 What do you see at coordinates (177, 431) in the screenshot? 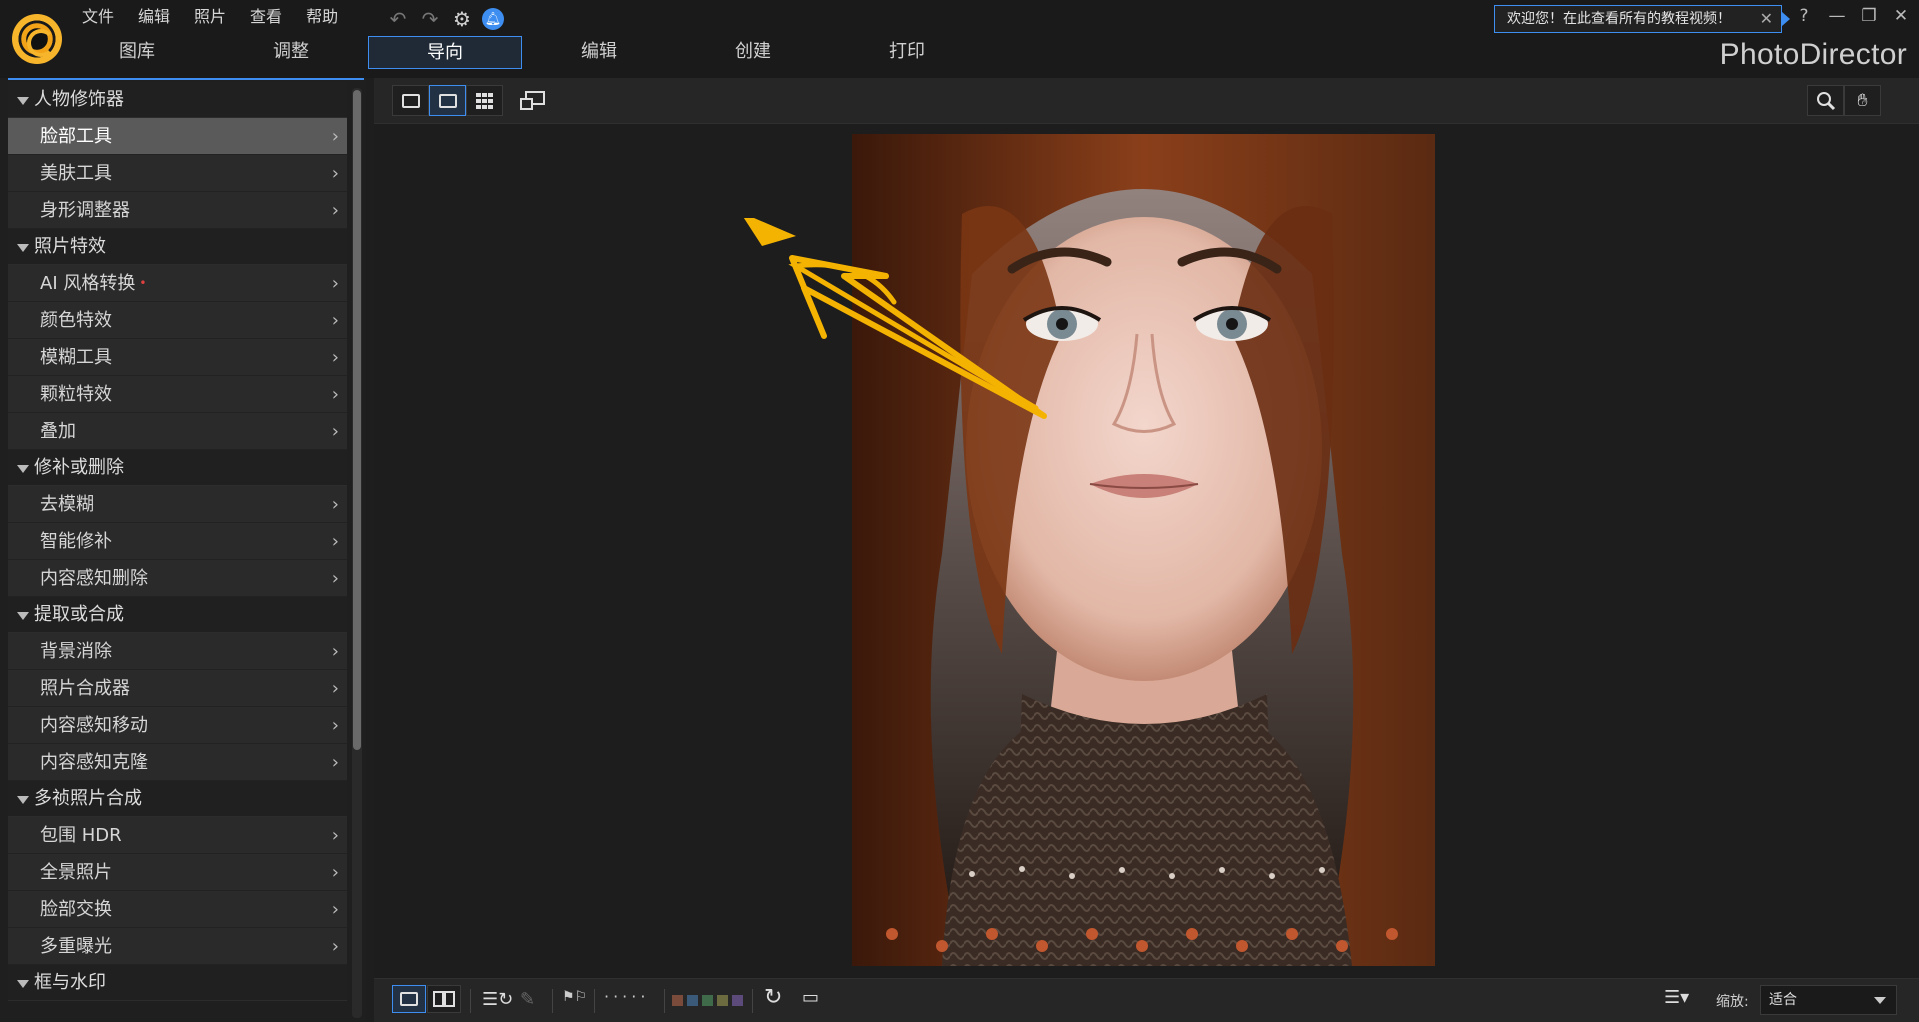
I see `tool-item: 叠加 ›` at bounding box center [177, 431].